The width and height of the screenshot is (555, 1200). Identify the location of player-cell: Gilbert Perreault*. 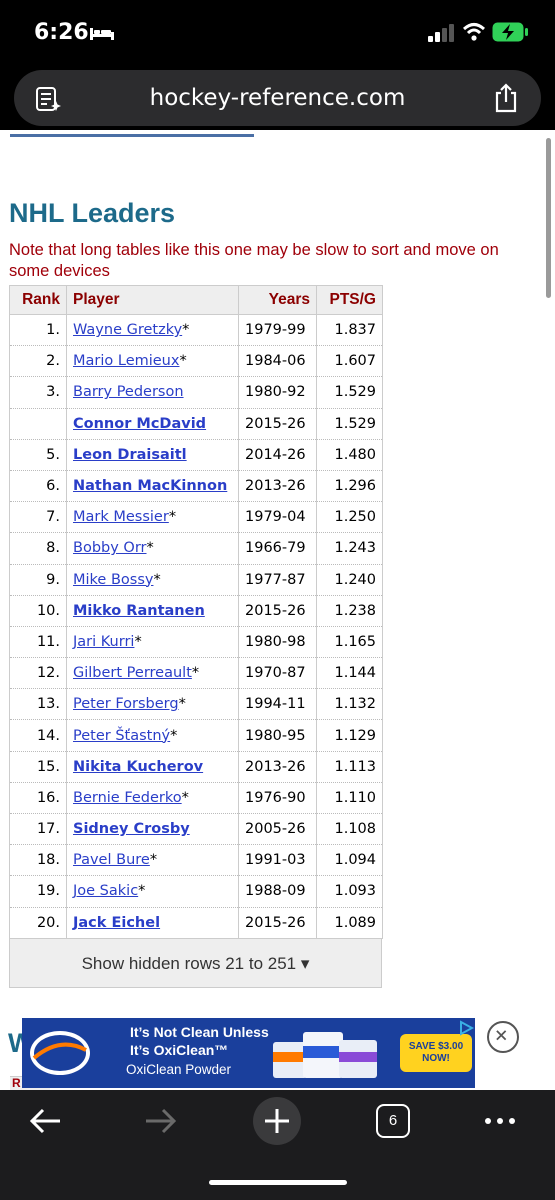
(152, 673).